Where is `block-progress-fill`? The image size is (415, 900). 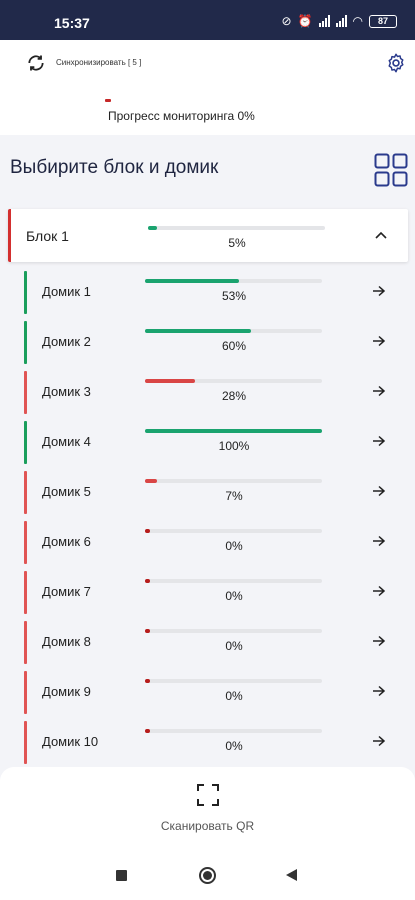 block-progress-fill is located at coordinates (152, 228).